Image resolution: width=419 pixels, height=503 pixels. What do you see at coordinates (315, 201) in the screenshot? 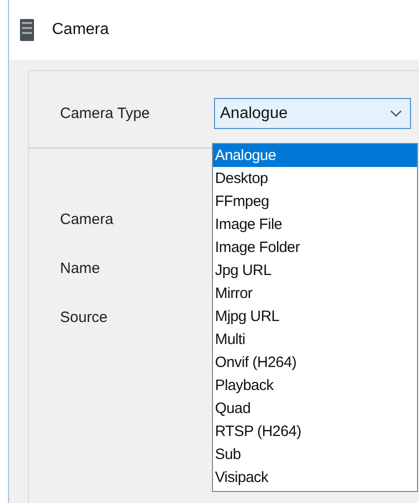
I see `dropdown-option: FFmpeg` at bounding box center [315, 201].